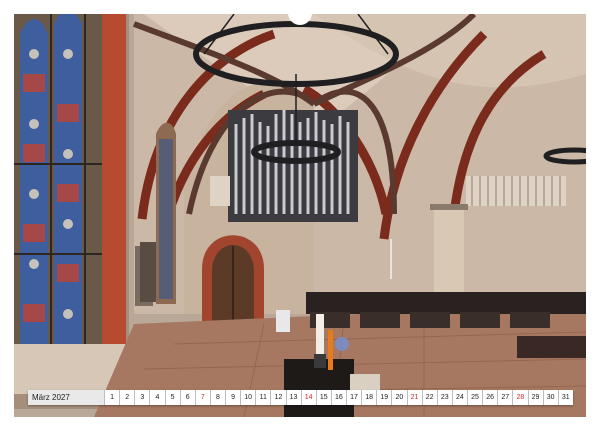  What do you see at coordinates (384, 397) in the screenshot?
I see `day-cell: 19` at bounding box center [384, 397].